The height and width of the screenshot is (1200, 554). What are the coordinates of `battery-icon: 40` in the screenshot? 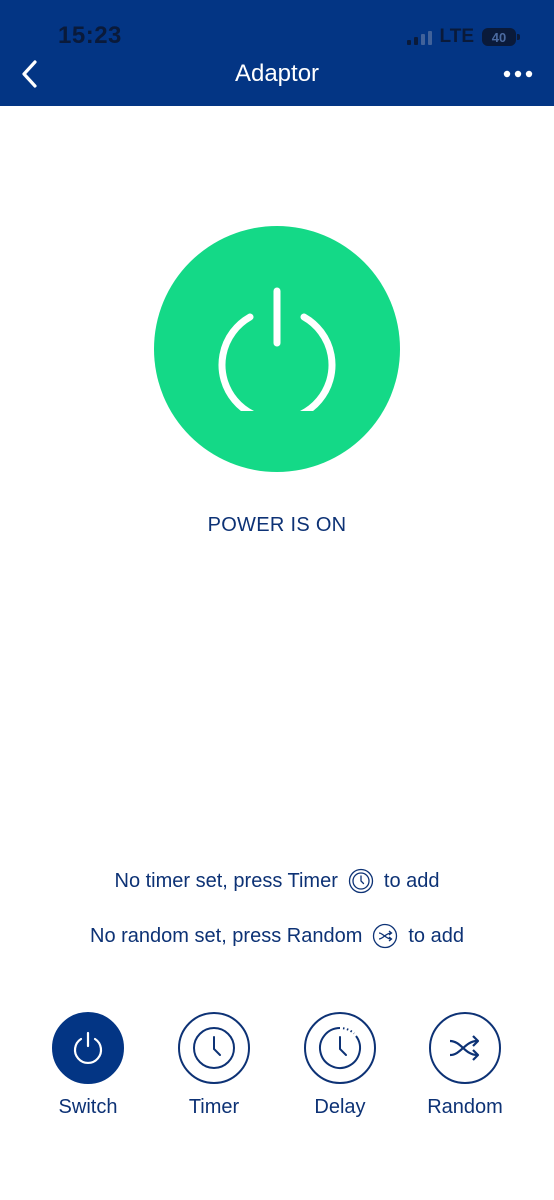 It's located at (501, 37).